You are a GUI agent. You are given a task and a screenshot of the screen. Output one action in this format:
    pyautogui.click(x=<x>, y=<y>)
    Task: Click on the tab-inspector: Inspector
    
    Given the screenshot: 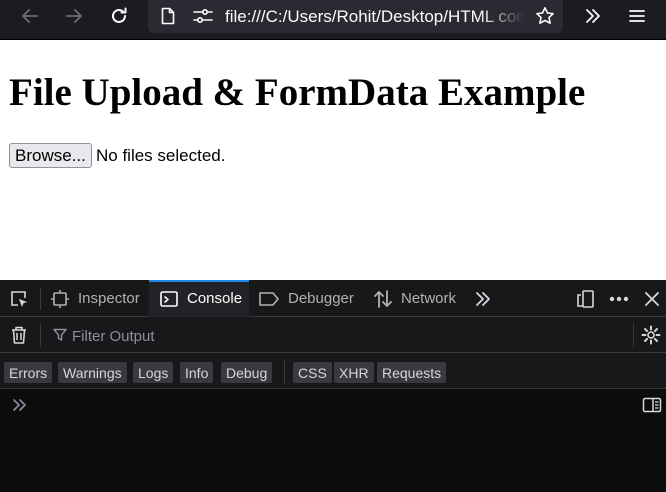 What is the action you would take?
    pyautogui.click(x=99, y=298)
    